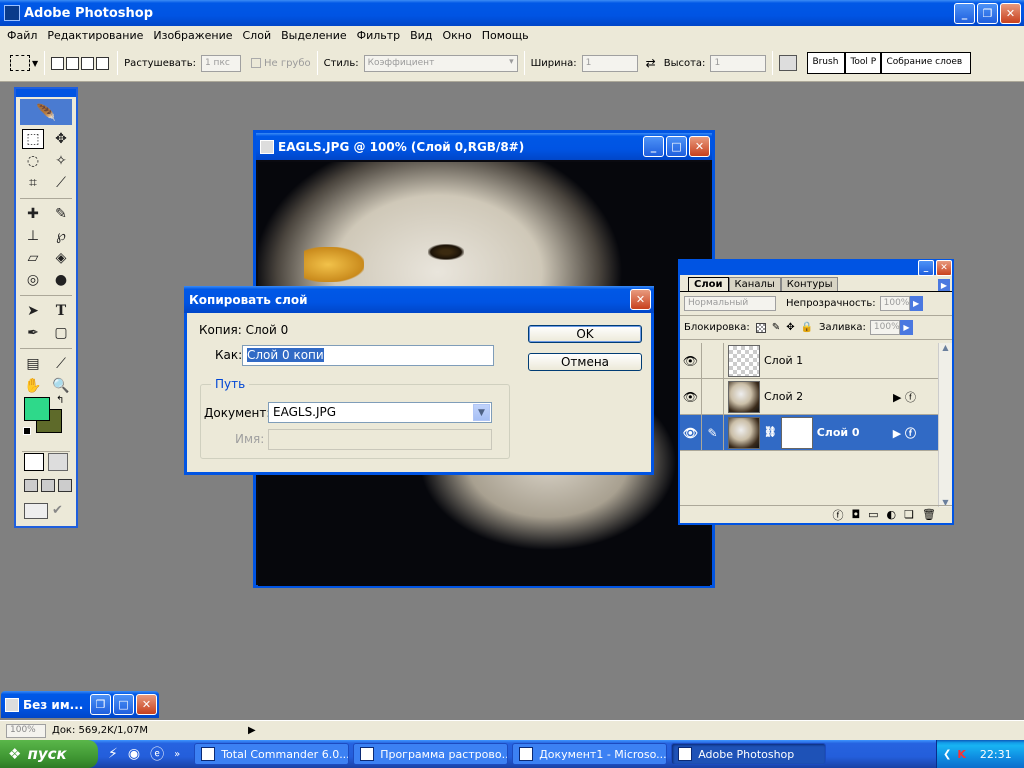 The height and width of the screenshot is (768, 1024). I want to click on jump-to-imageready-icon, so click(36, 511).